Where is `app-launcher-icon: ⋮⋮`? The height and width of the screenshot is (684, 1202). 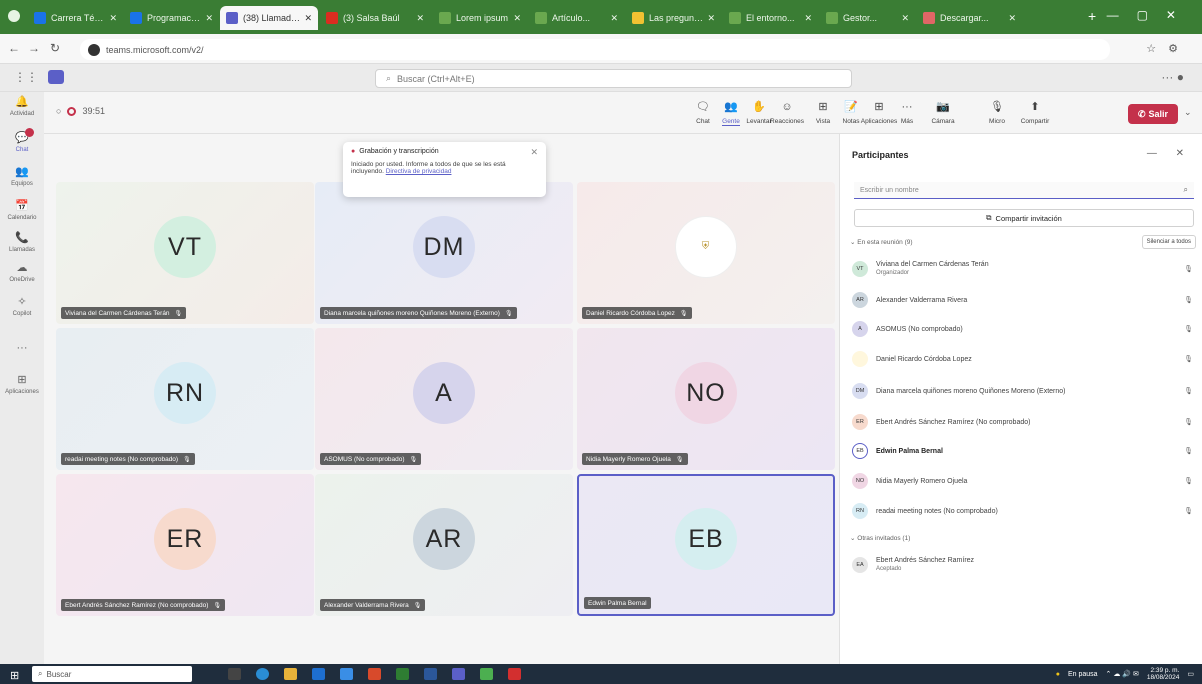
app-launcher-icon: ⋮⋮ is located at coordinates (26, 77).